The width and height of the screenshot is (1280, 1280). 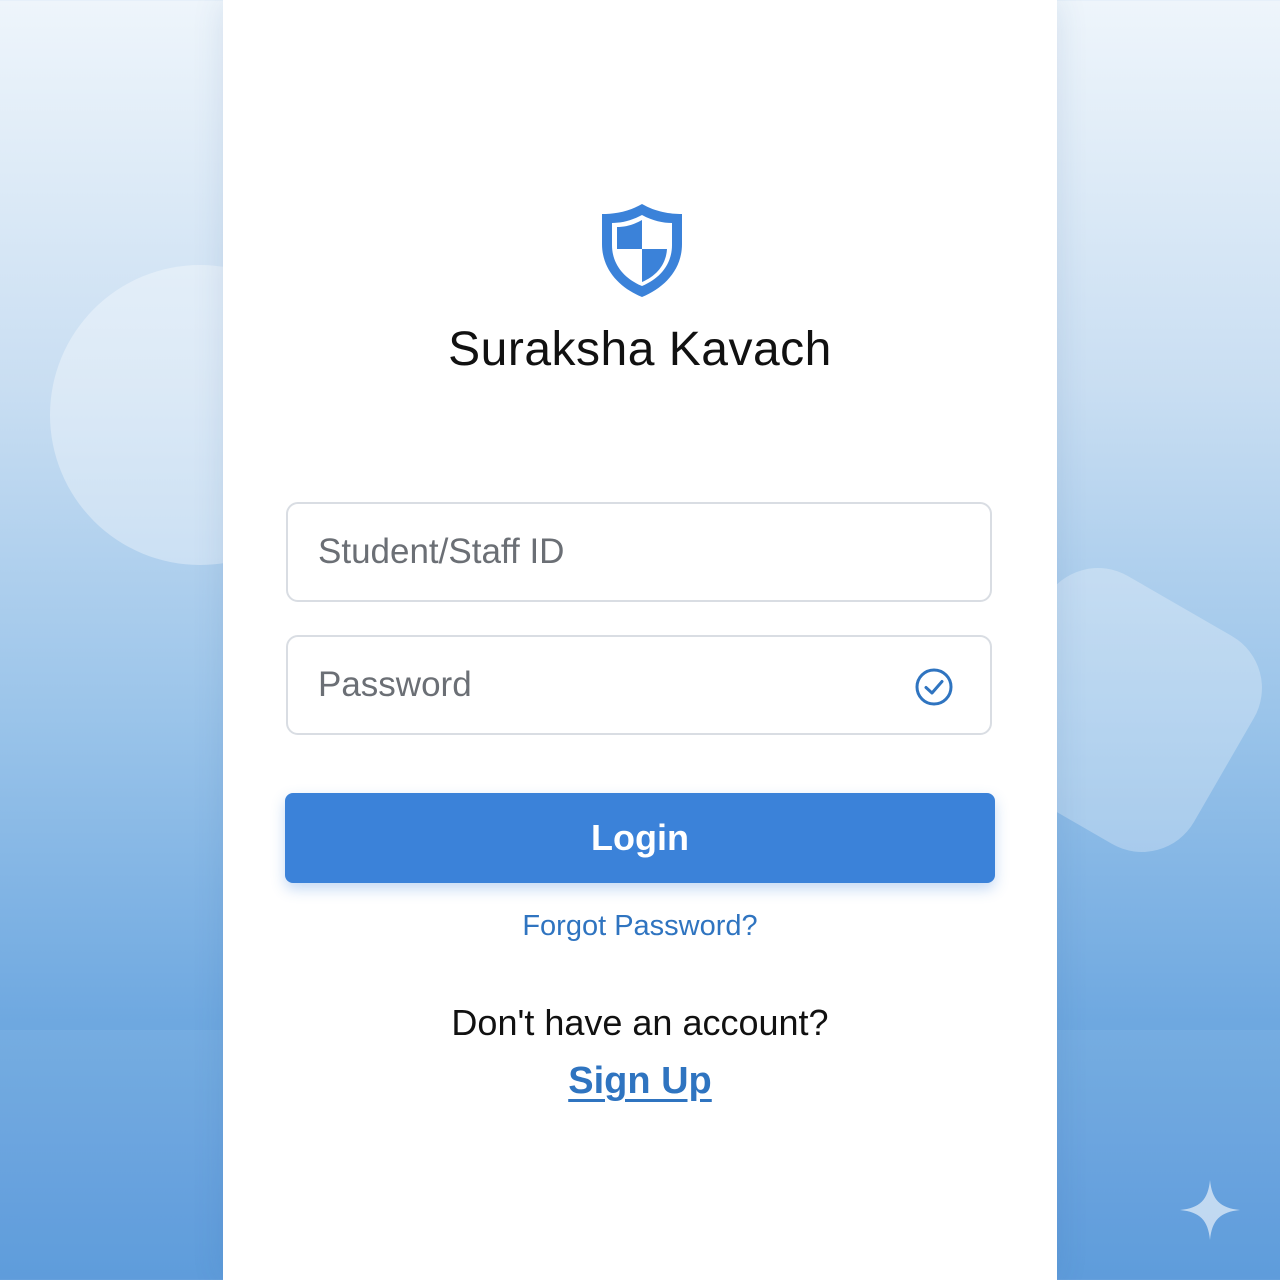 I want to click on sign-up-link: Sign Up, so click(x=640, y=1081).